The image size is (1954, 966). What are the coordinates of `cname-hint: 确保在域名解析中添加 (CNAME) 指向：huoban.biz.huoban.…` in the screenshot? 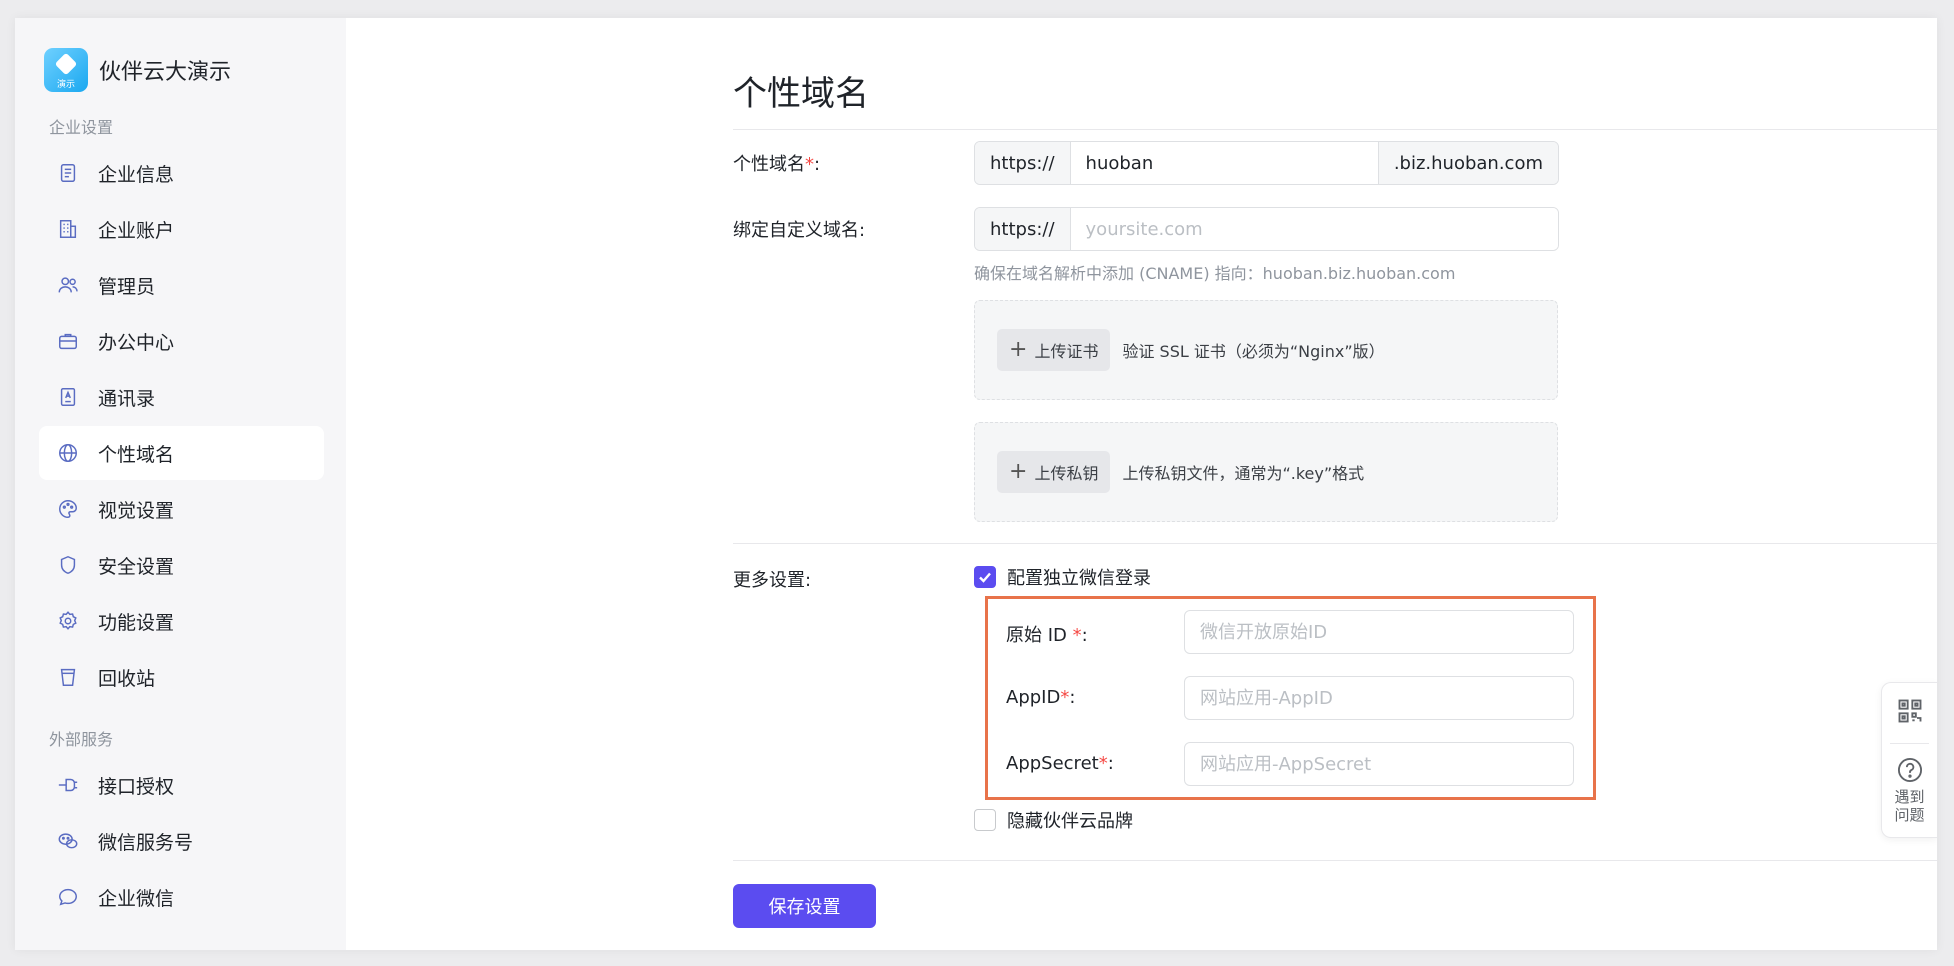 It's located at (1215, 273).